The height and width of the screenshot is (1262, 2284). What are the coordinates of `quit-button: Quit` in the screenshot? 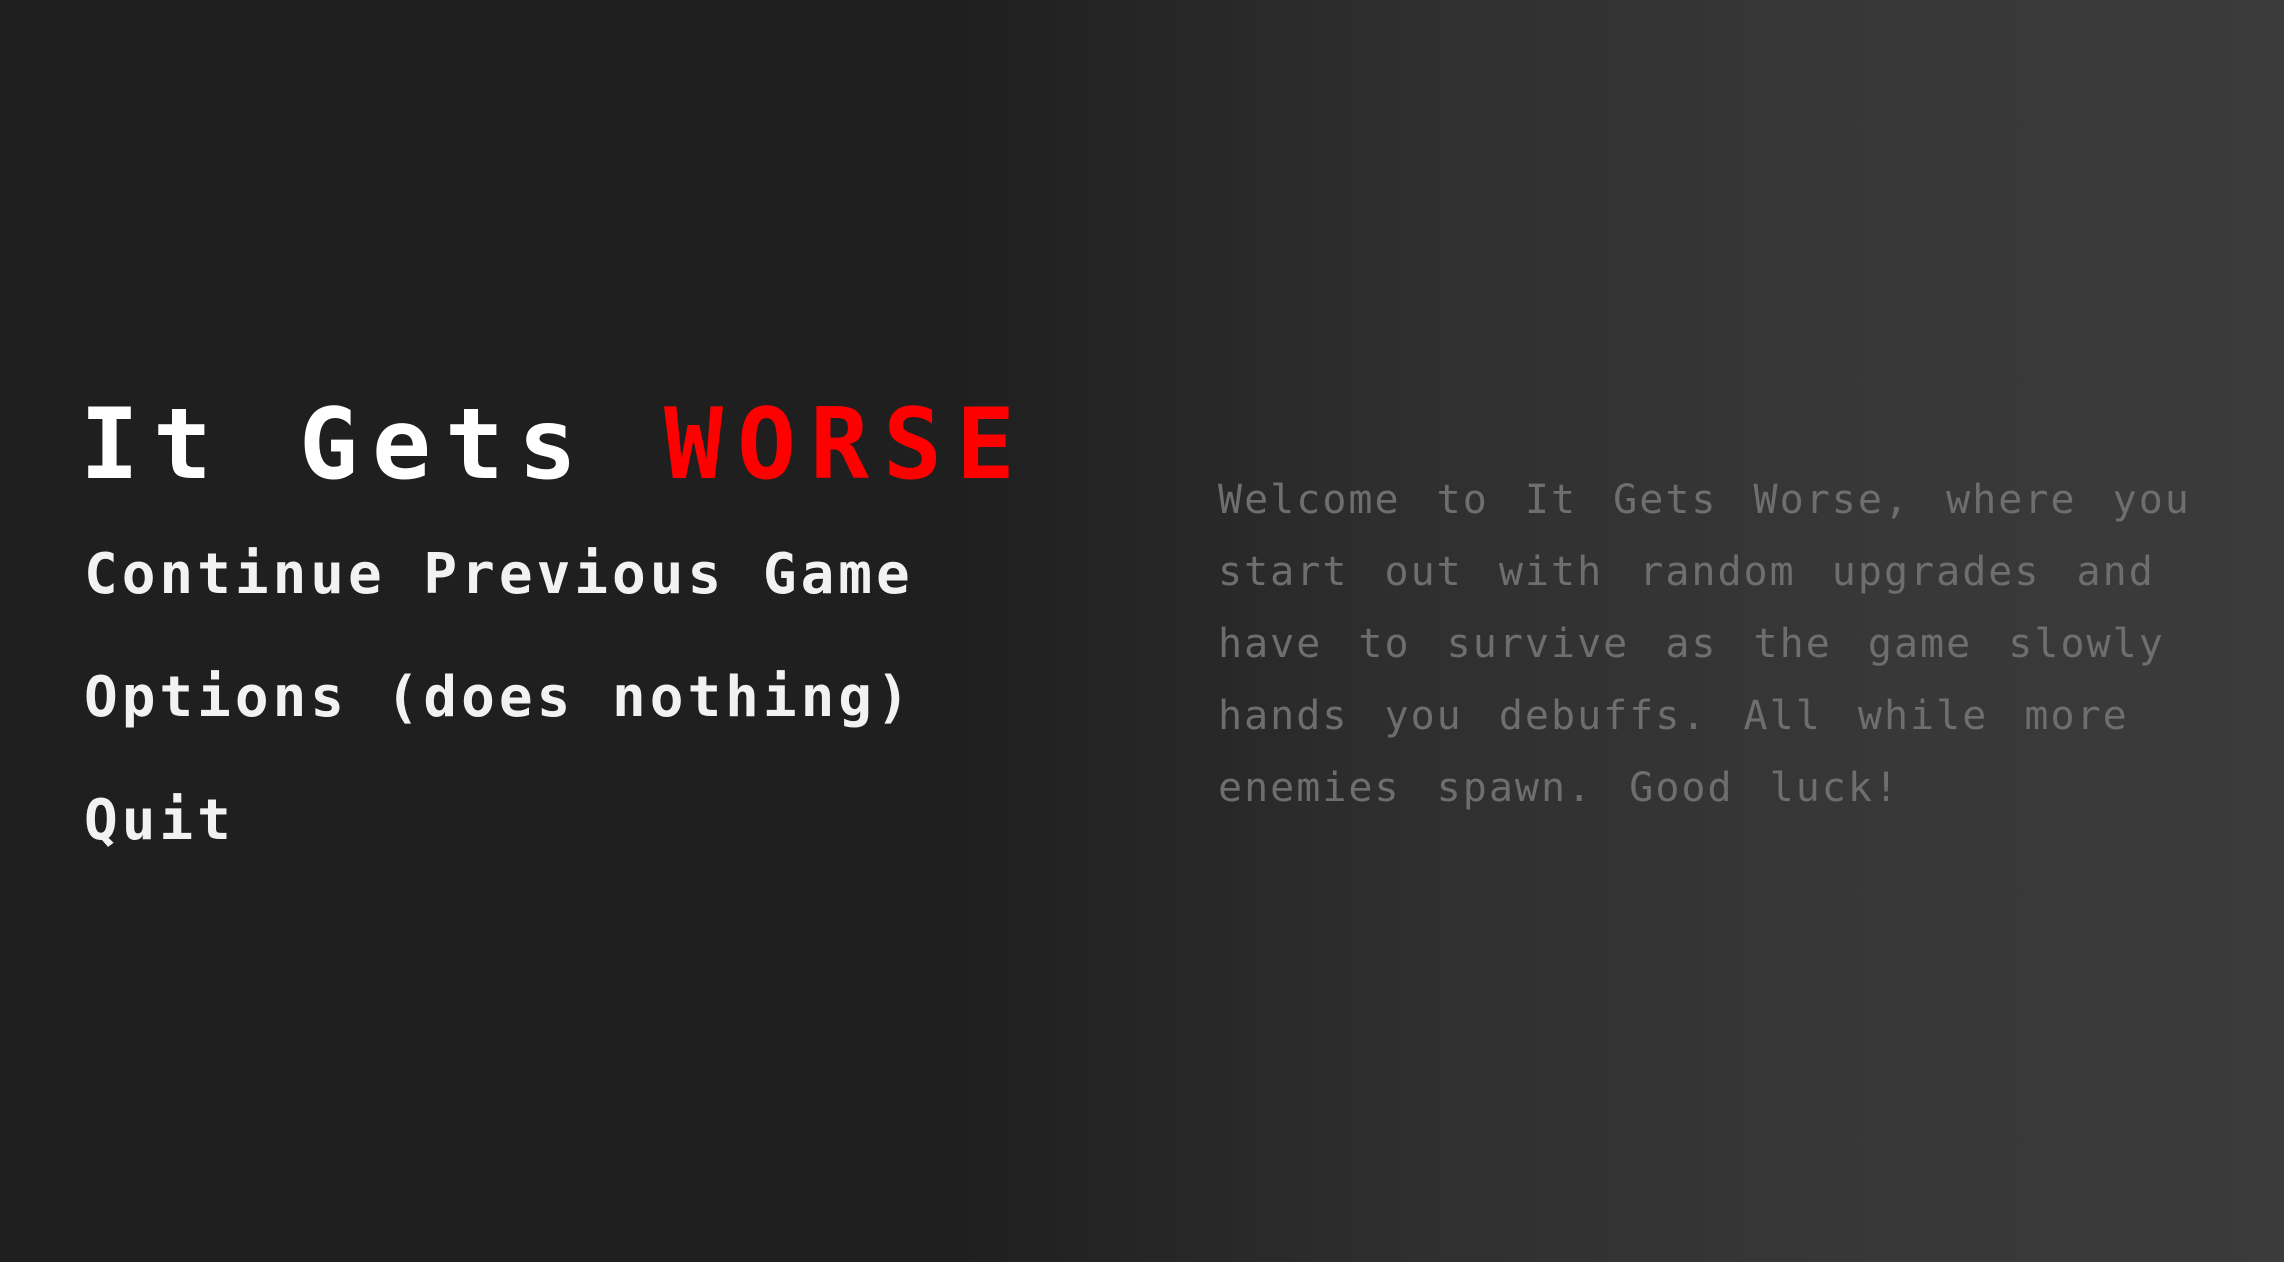 It's located at (582, 821).